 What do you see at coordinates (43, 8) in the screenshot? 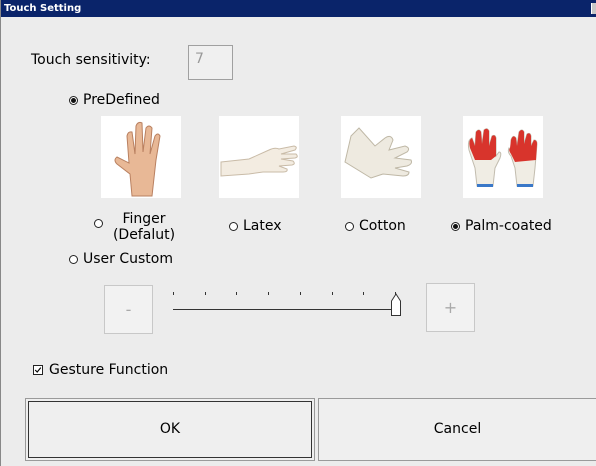
I see `window-title: Touch Setting` at bounding box center [43, 8].